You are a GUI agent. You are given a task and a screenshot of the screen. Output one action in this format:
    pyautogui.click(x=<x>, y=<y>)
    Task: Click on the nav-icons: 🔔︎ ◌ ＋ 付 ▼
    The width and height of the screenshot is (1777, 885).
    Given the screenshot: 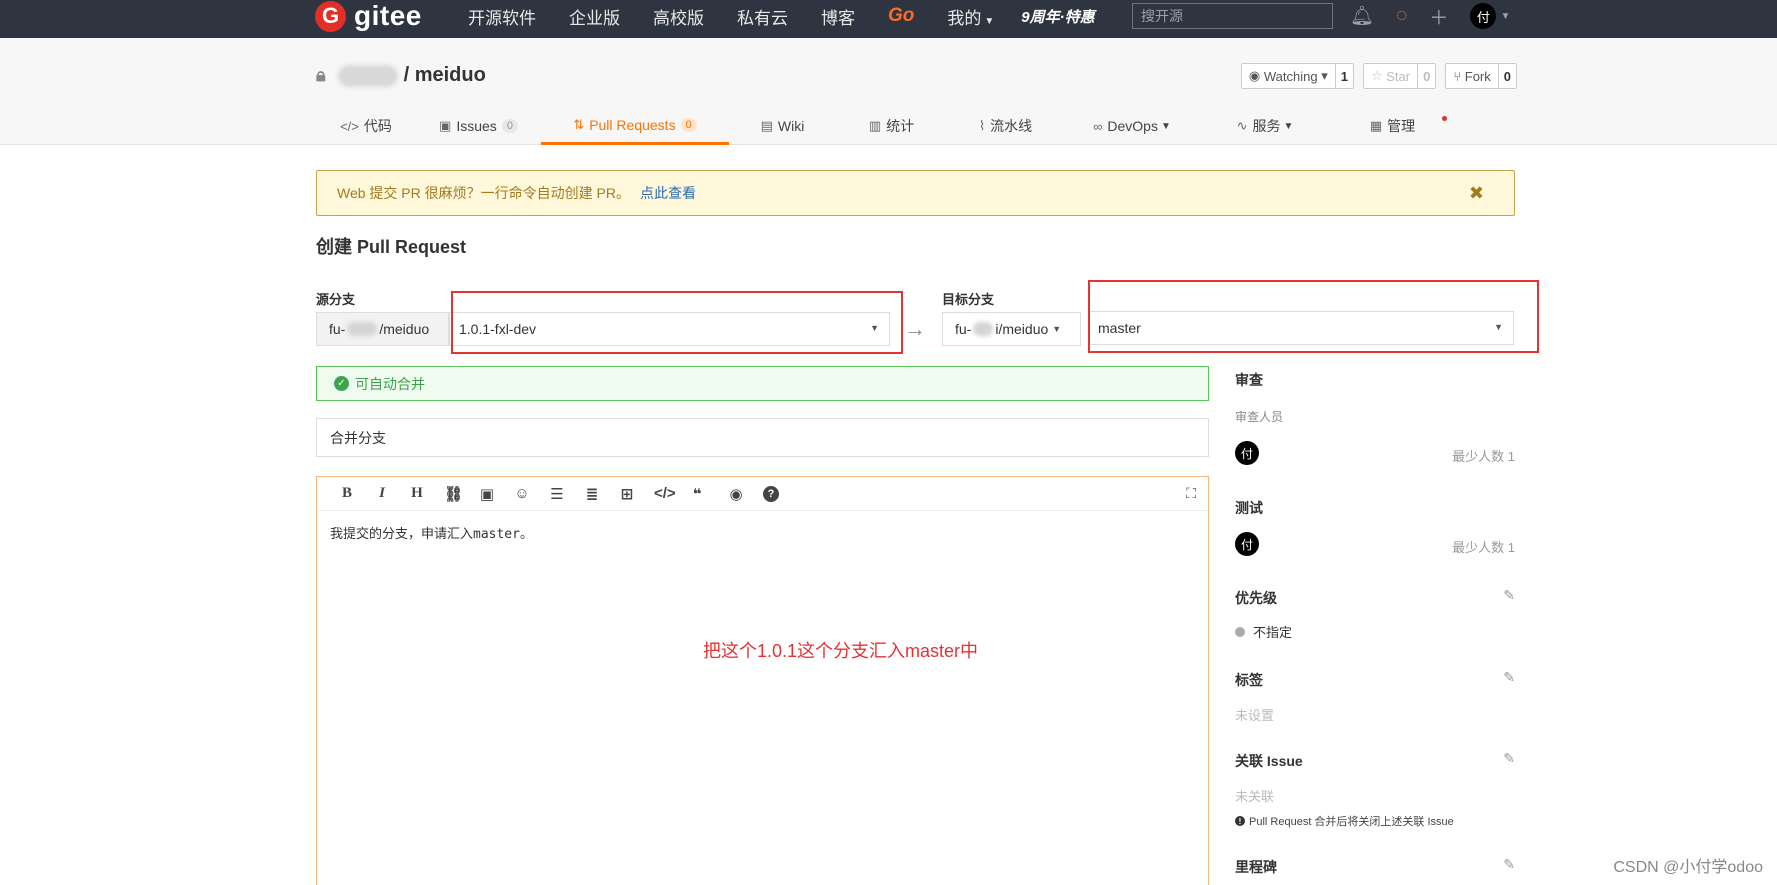 What is the action you would take?
    pyautogui.click(x=1430, y=16)
    